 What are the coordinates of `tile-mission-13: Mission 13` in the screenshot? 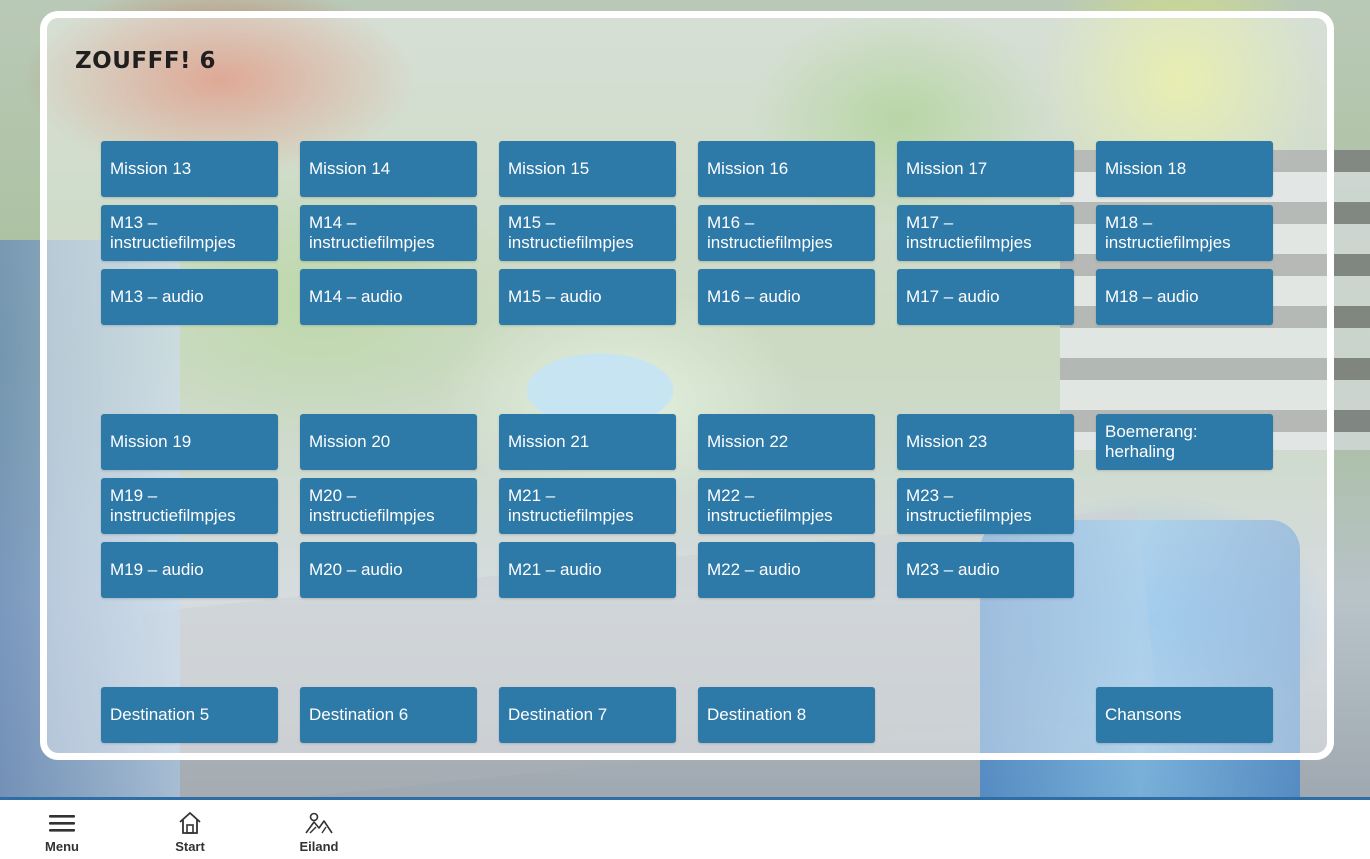 It's located at (189, 169).